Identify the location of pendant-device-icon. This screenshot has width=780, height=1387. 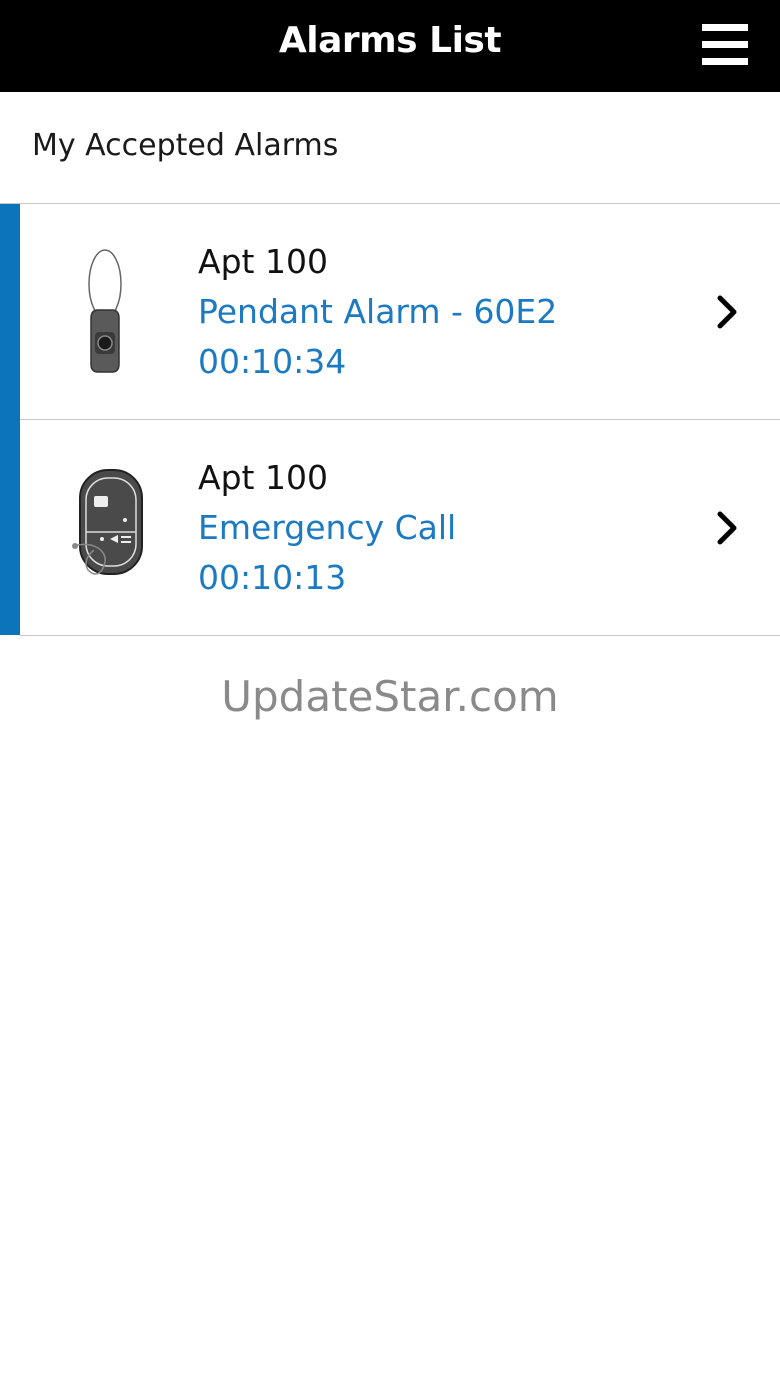
(105, 311).